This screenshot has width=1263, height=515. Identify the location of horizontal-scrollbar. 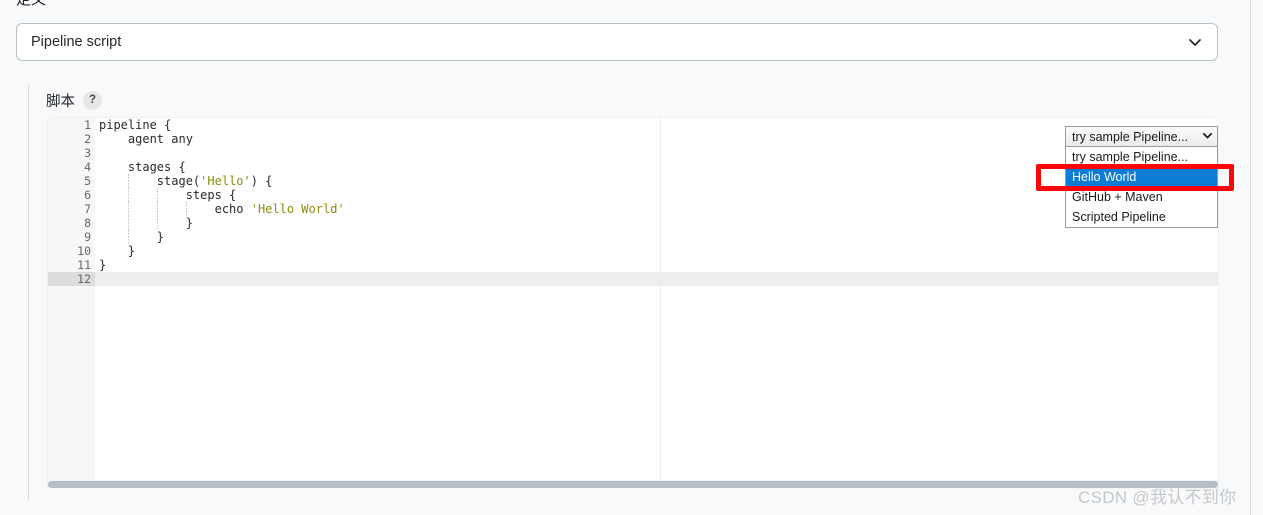
(633, 484).